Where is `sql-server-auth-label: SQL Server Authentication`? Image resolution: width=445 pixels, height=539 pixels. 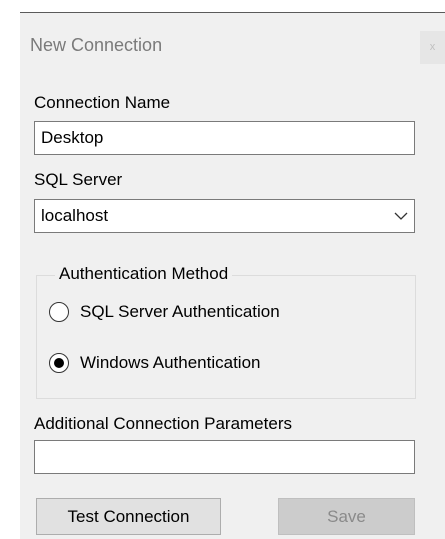
sql-server-auth-label: SQL Server Authentication is located at coordinates (180, 312).